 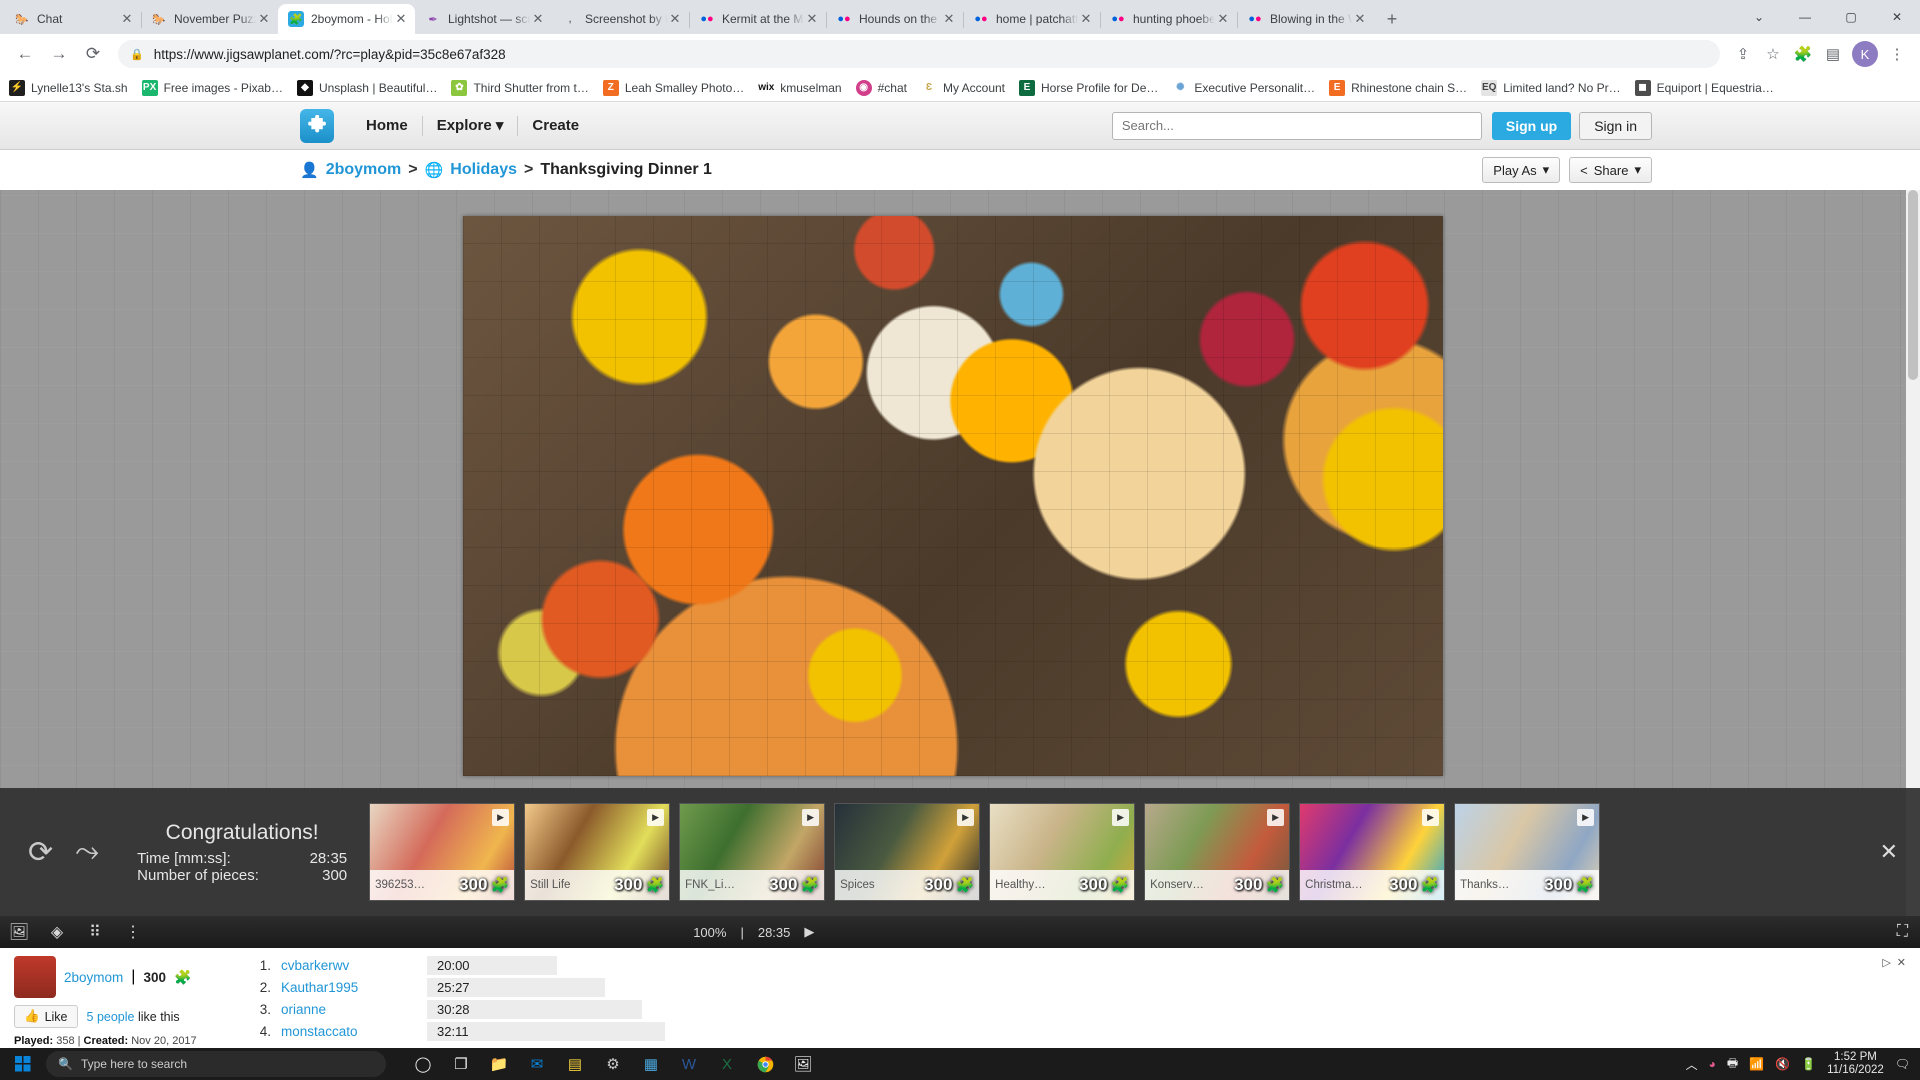 What do you see at coordinates (68, 87) in the screenshot?
I see `bookmark-item: ⚡ Lynelle13's Sta.sh` at bounding box center [68, 87].